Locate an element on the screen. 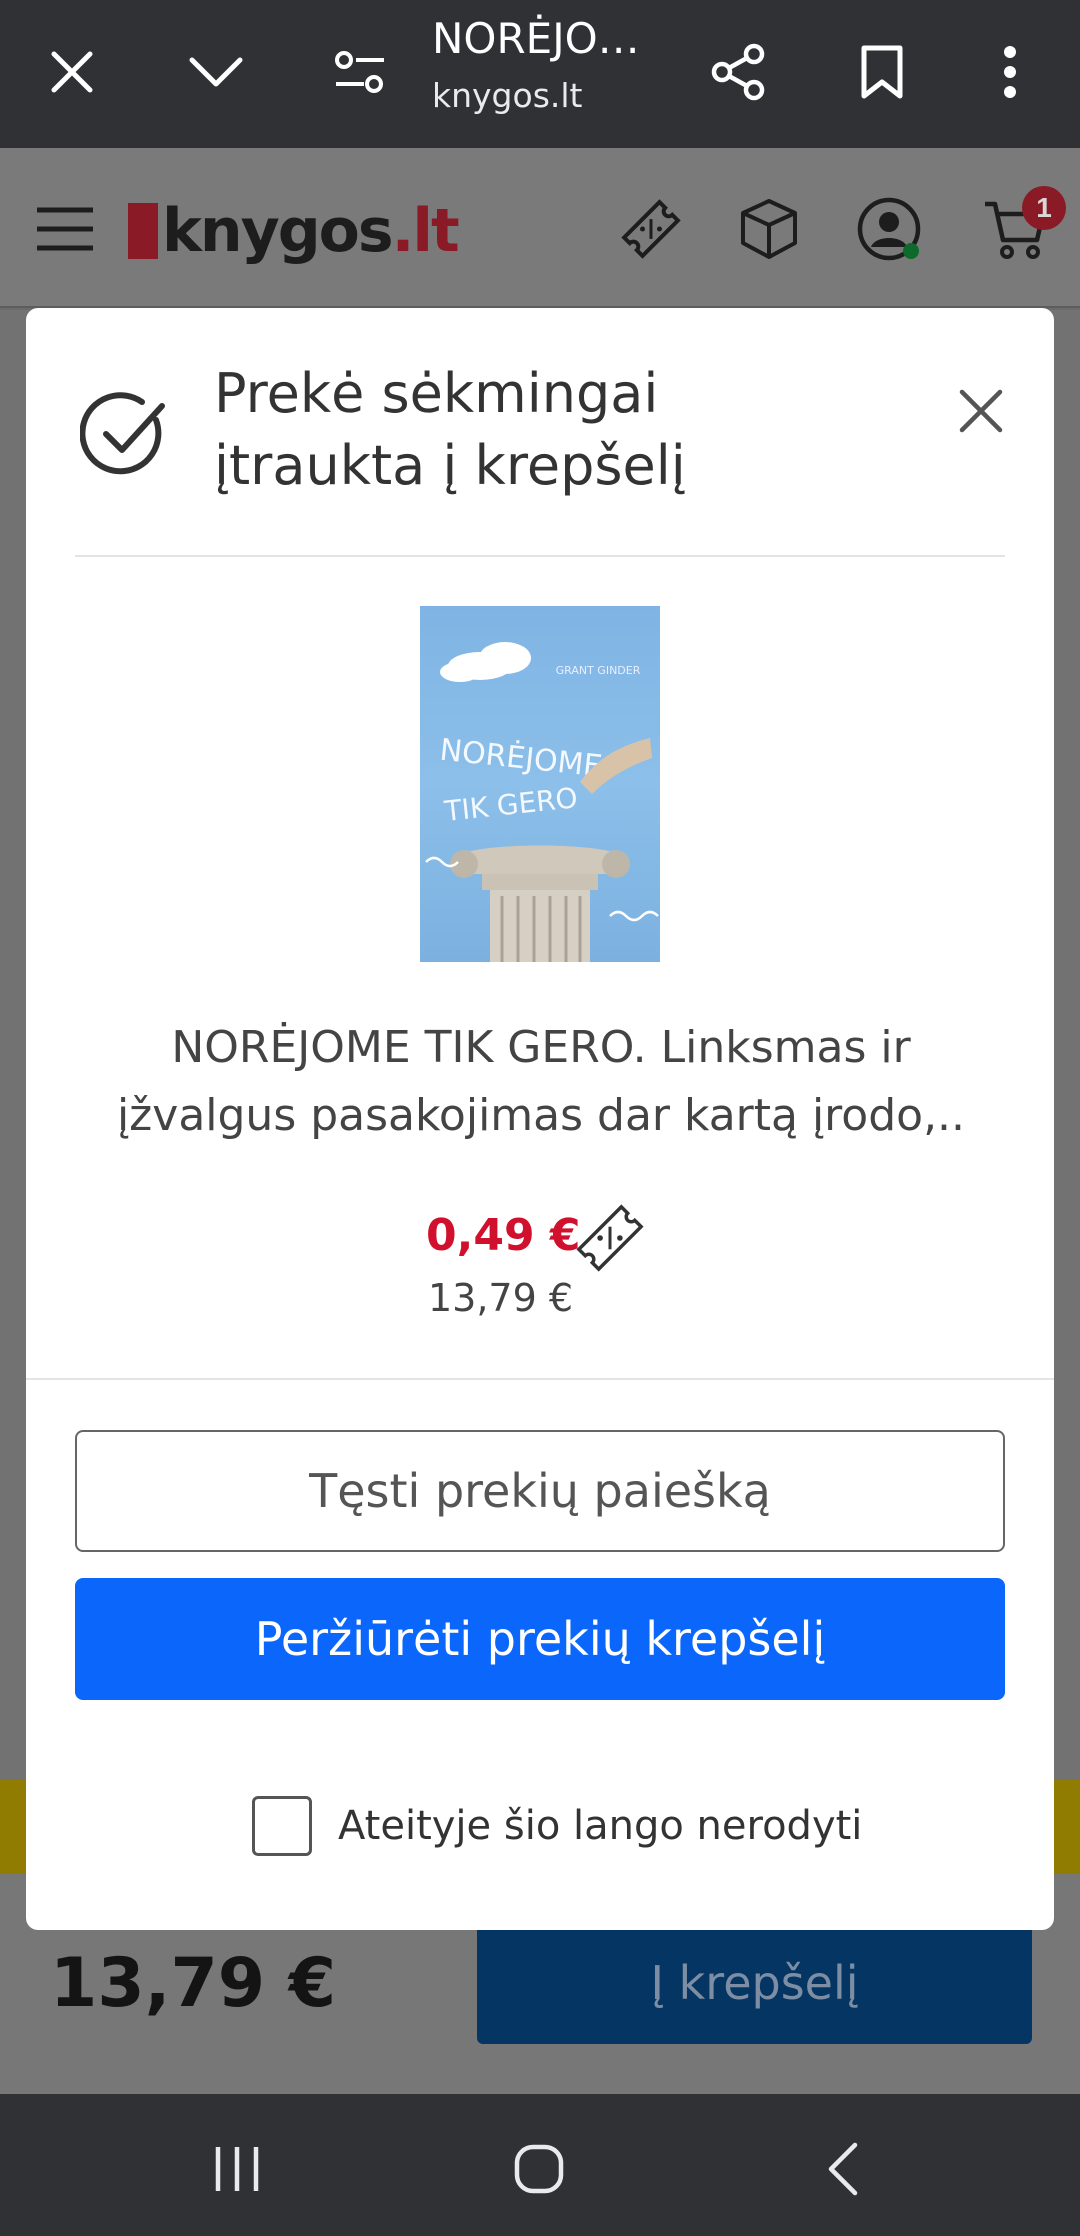  dont-show-label: Ateityje šio lango nerodyti is located at coordinates (600, 1826).